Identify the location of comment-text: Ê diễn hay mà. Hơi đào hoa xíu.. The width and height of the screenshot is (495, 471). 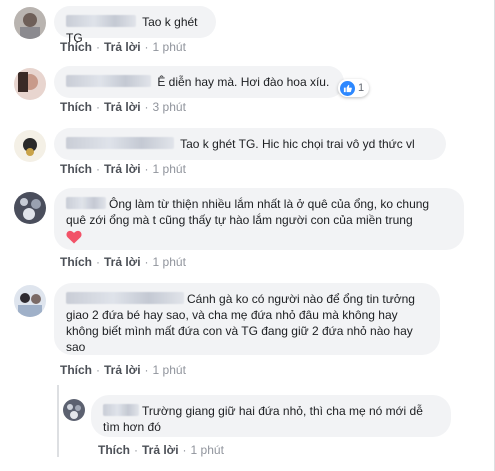
(243, 82).